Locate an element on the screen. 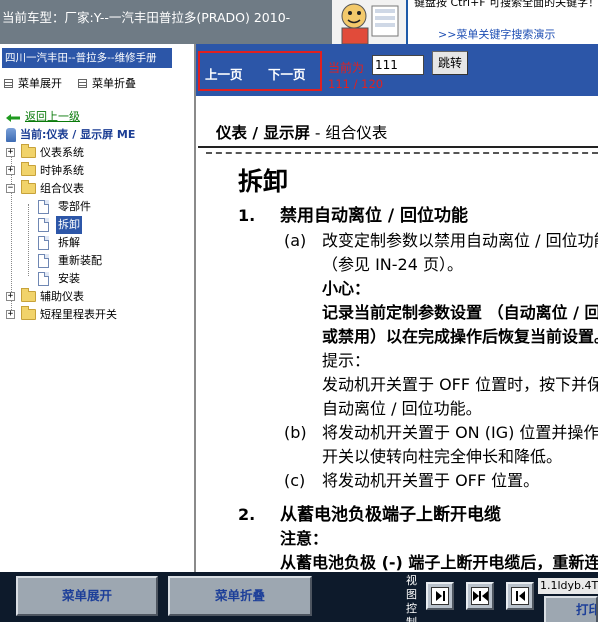 The image size is (598, 622). list-icon is located at coordinates (8, 83).